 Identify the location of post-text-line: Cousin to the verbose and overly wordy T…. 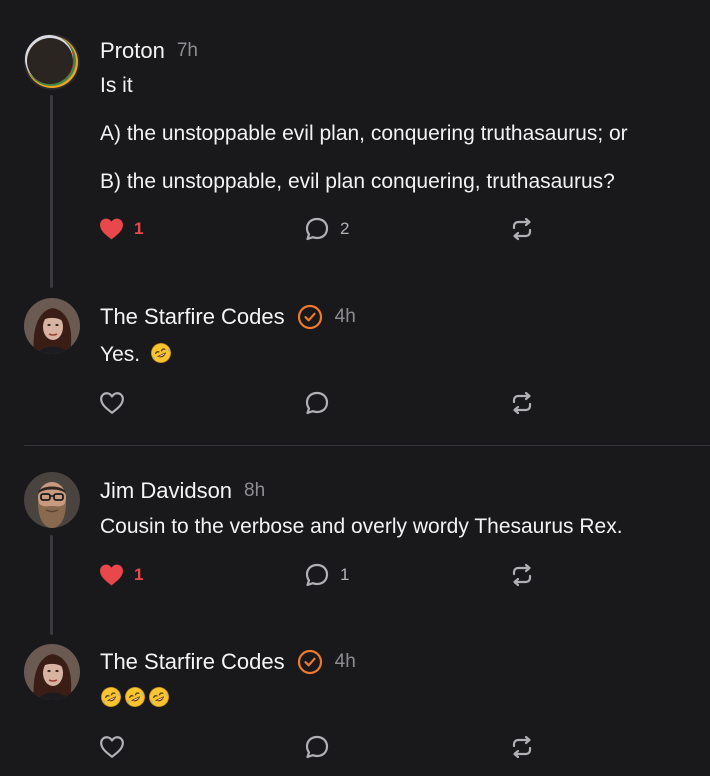
(361, 526).